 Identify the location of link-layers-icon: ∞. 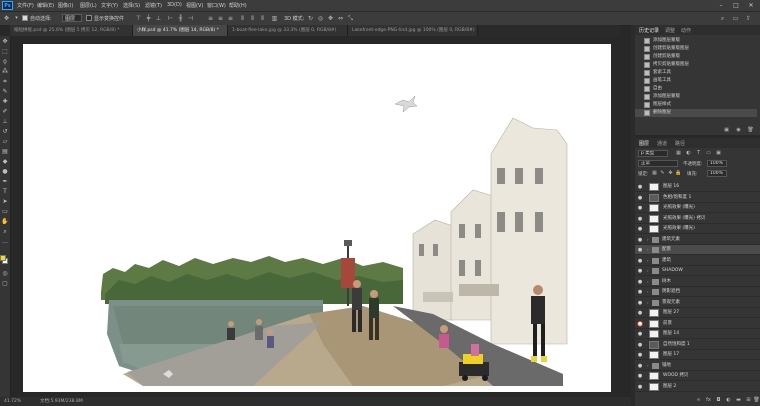
(698, 400).